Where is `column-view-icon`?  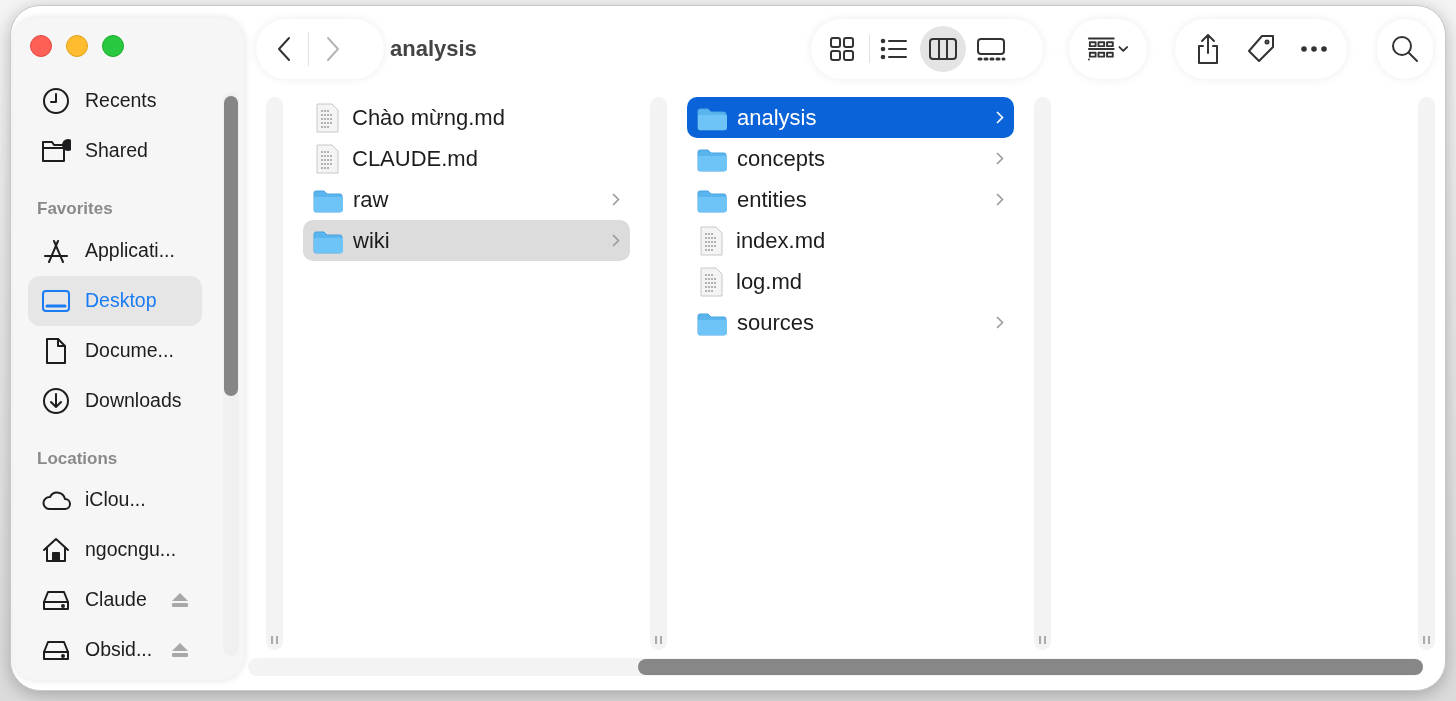 column-view-icon is located at coordinates (943, 48).